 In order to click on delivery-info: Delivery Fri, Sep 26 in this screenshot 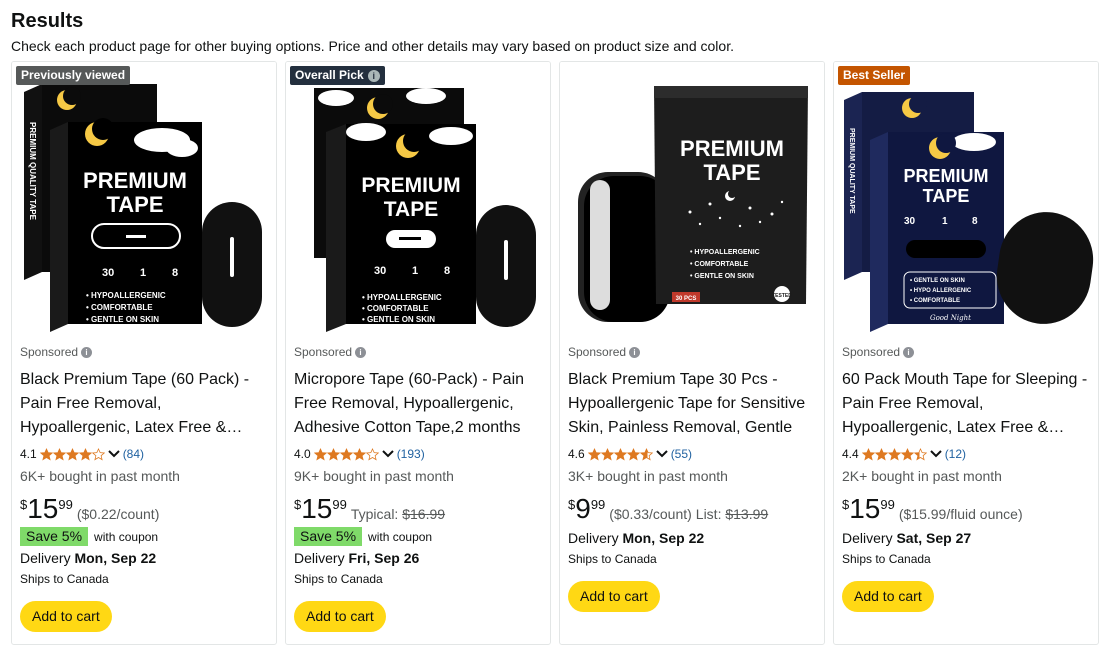, I will do `click(357, 558)`.